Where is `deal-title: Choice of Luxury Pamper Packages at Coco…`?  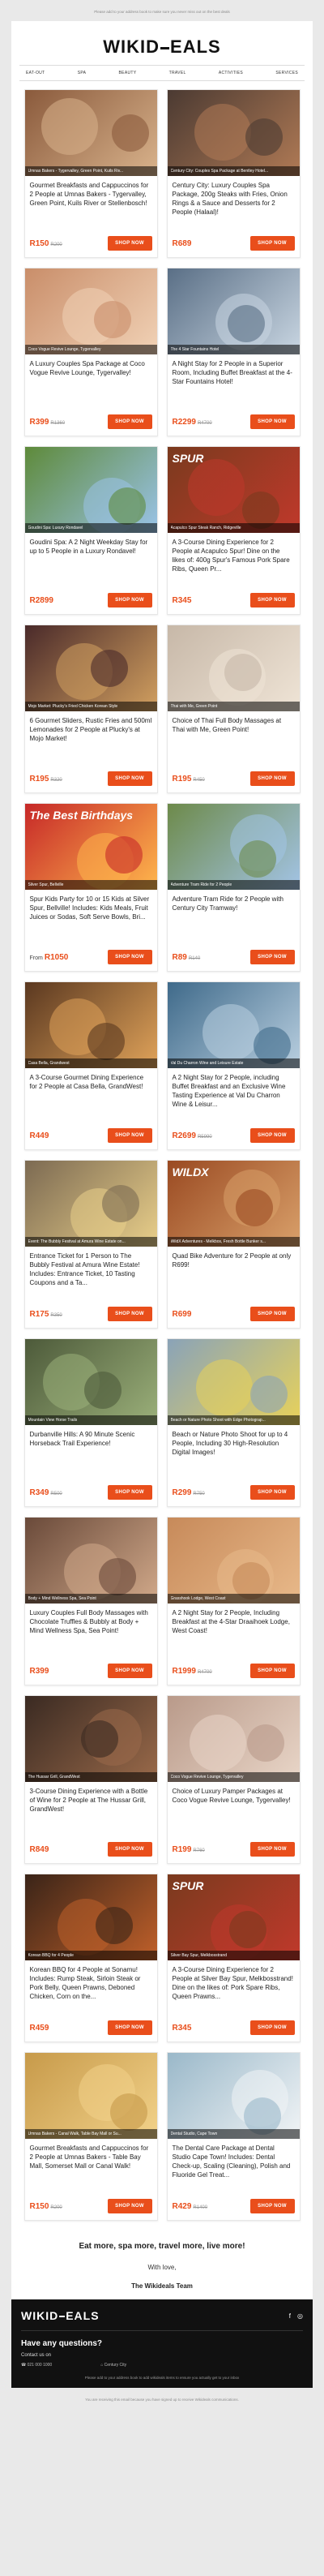
deal-title: Choice of Luxury Pamper Packages at Coco… is located at coordinates (234, 1804).